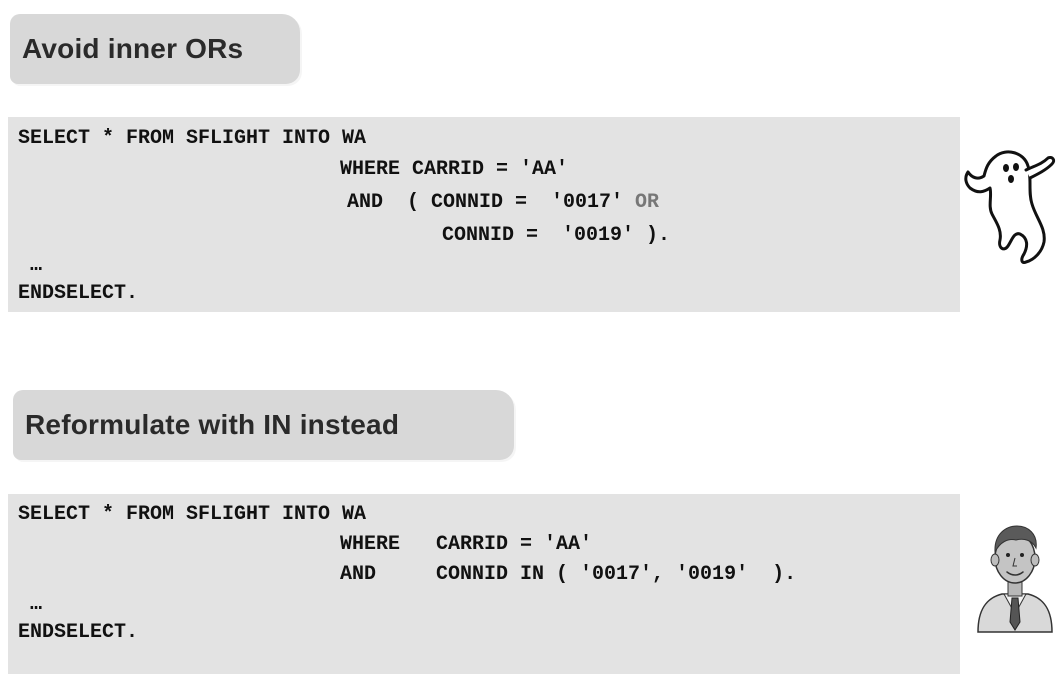 The image size is (1059, 685). I want to click on heading-banner-avoid-inner-ors: Avoid inner ORs, so click(155, 49).